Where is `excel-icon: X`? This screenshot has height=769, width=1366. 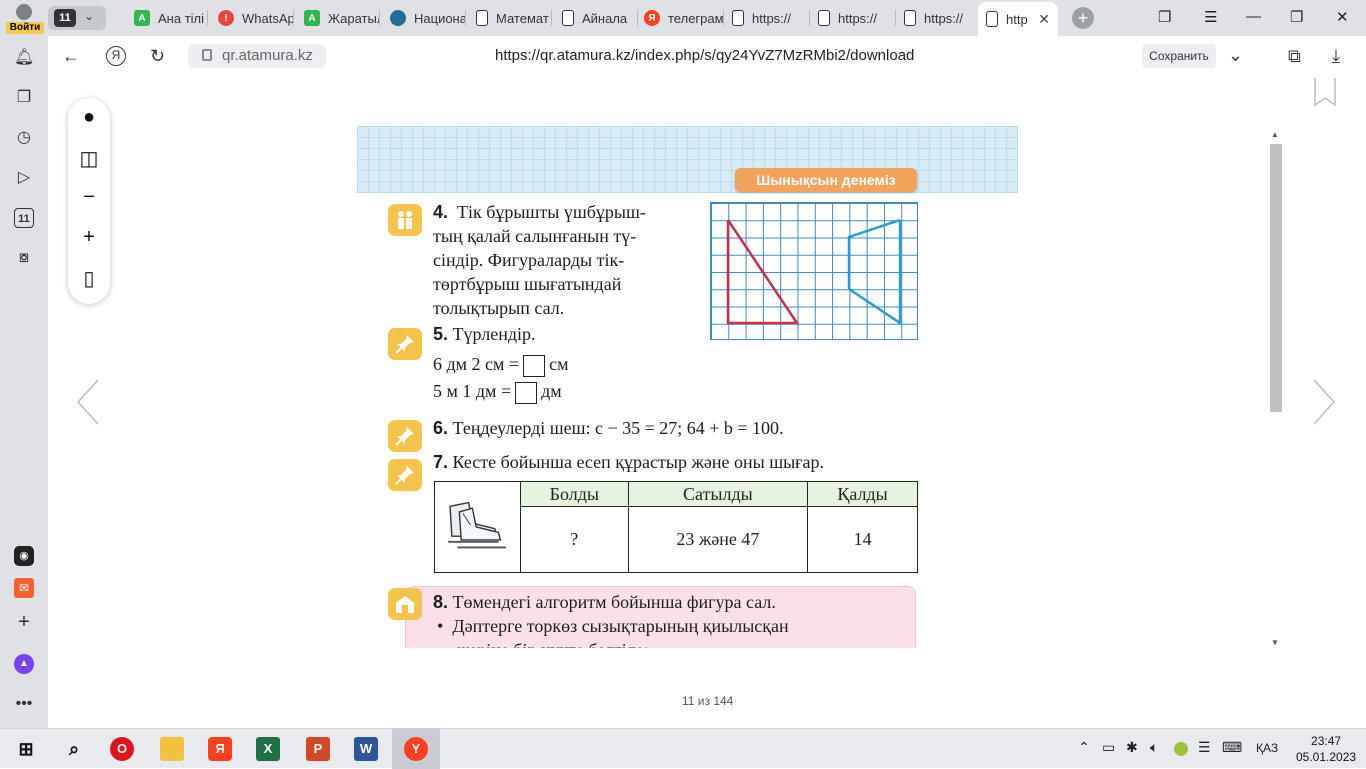
excel-icon: X is located at coordinates (268, 749).